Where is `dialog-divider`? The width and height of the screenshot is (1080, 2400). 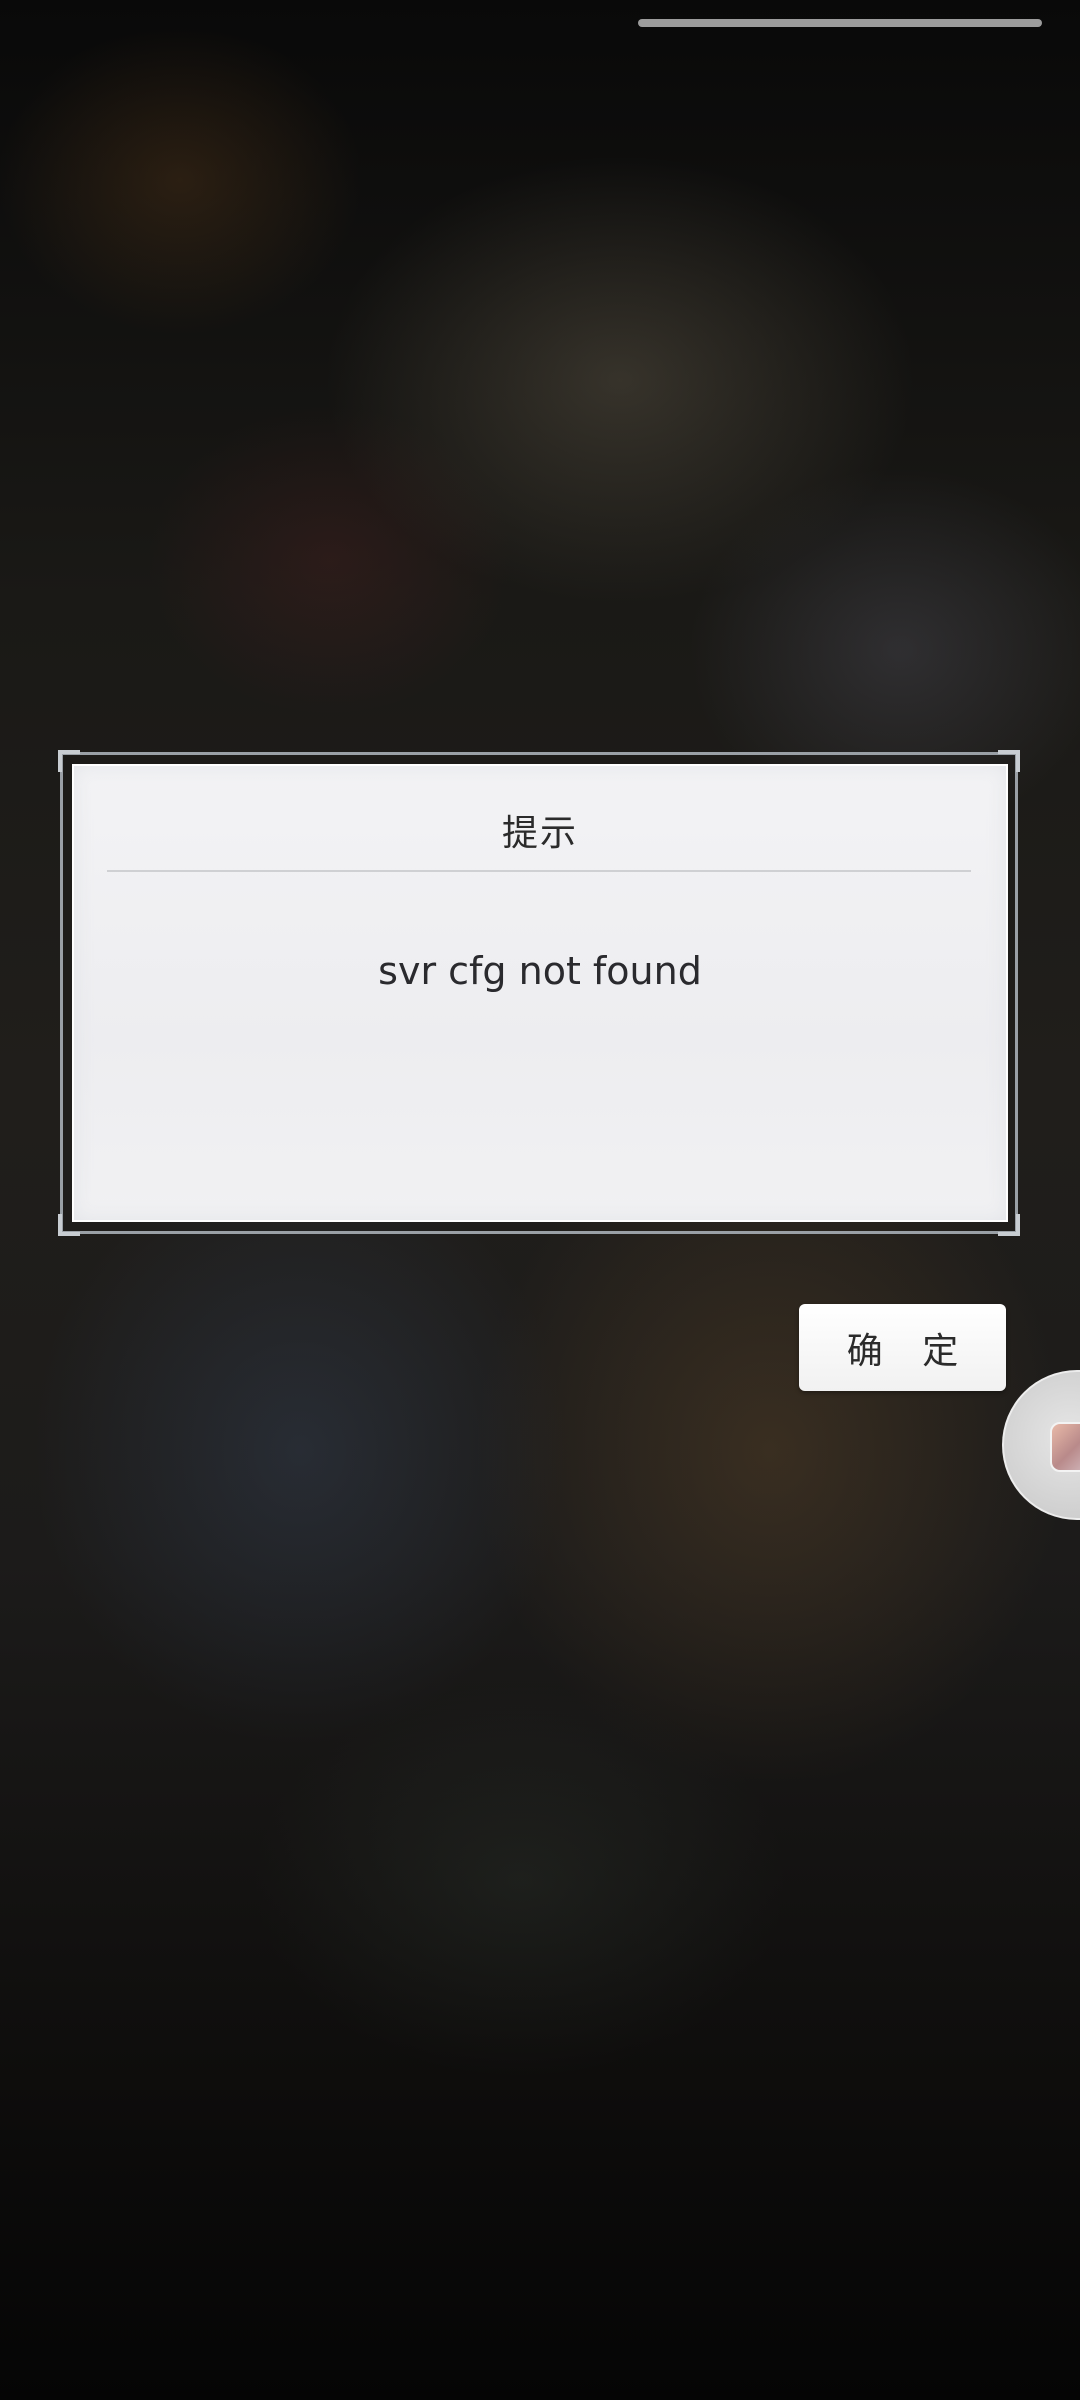 dialog-divider is located at coordinates (539, 871).